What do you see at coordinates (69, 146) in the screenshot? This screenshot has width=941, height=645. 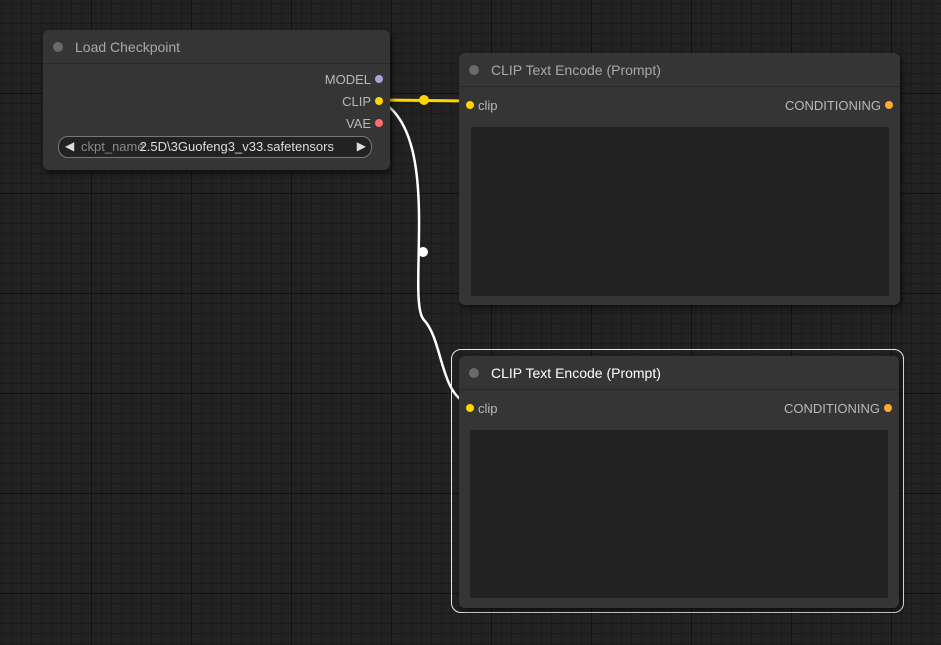 I see `prev-arrow-icon: ◀` at bounding box center [69, 146].